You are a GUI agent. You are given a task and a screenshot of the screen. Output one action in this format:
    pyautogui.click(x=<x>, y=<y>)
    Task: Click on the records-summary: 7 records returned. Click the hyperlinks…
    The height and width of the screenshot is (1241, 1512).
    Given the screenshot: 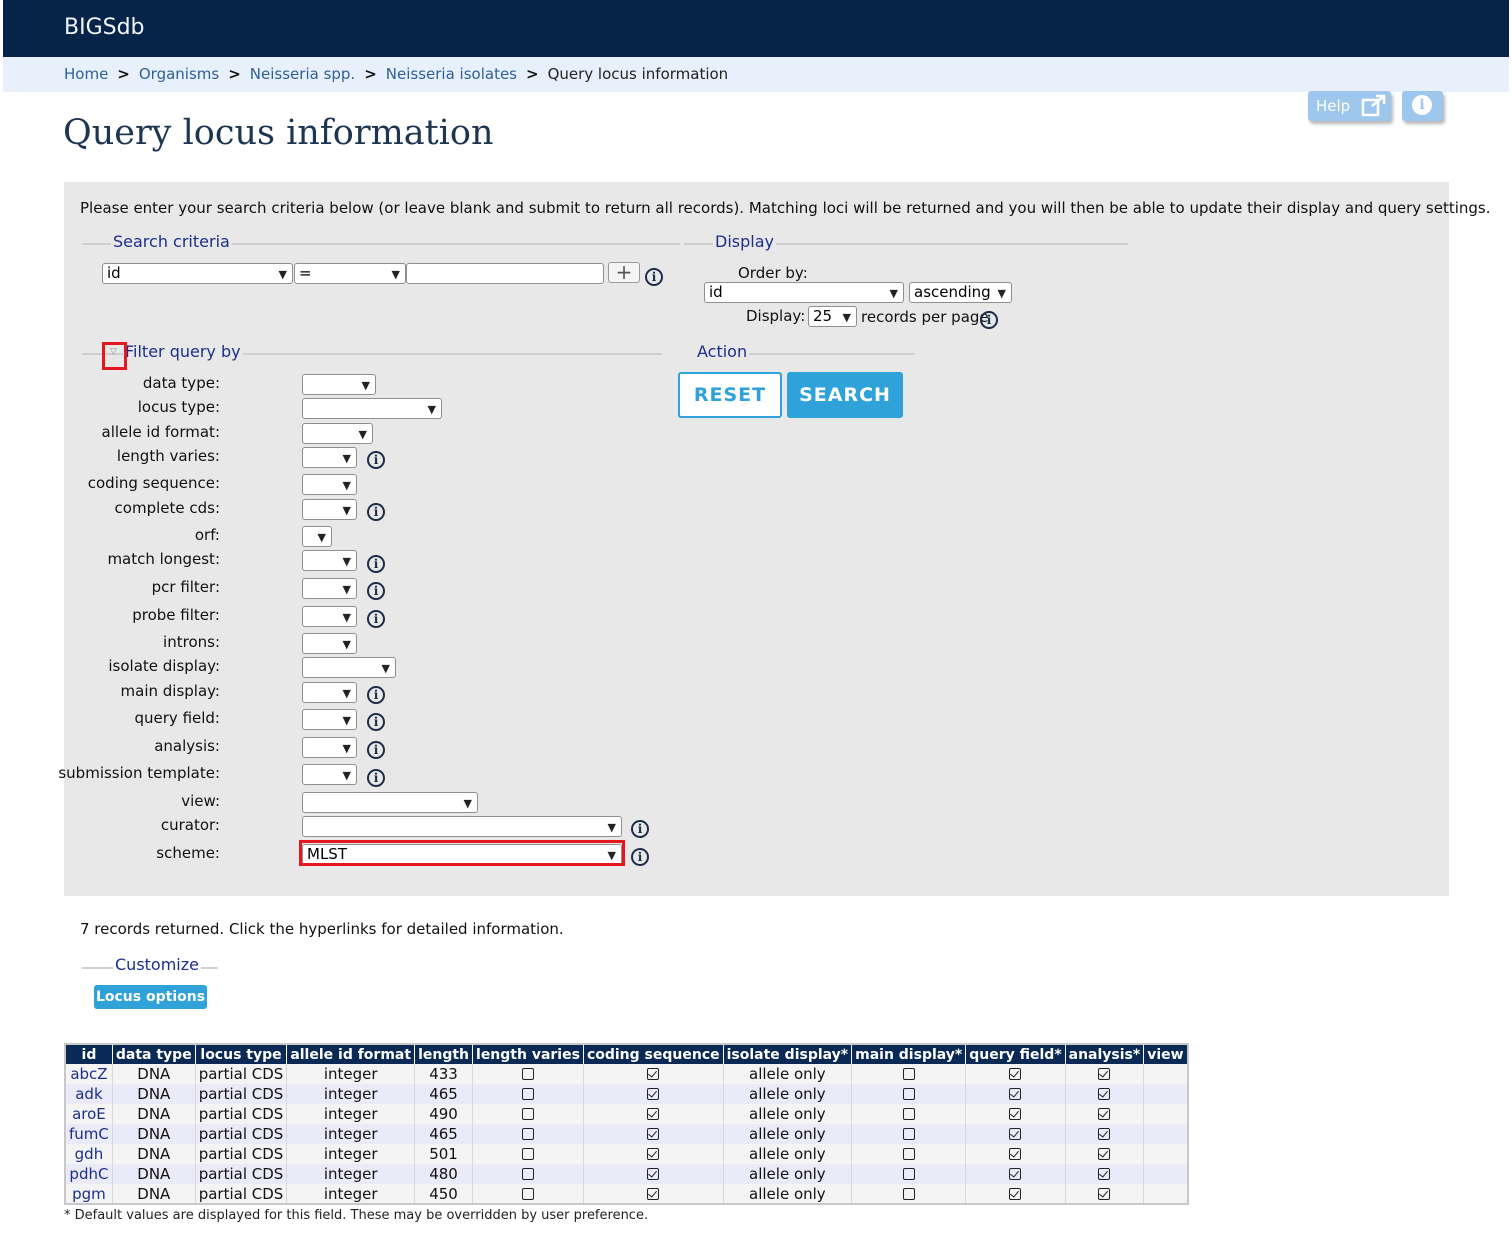 What is the action you would take?
    pyautogui.click(x=322, y=929)
    